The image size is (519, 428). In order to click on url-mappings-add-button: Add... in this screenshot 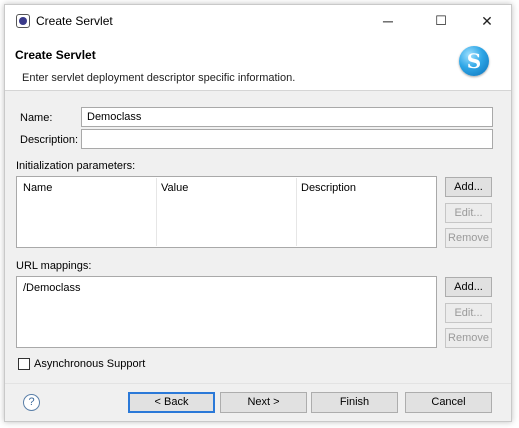, I will do `click(468, 287)`.